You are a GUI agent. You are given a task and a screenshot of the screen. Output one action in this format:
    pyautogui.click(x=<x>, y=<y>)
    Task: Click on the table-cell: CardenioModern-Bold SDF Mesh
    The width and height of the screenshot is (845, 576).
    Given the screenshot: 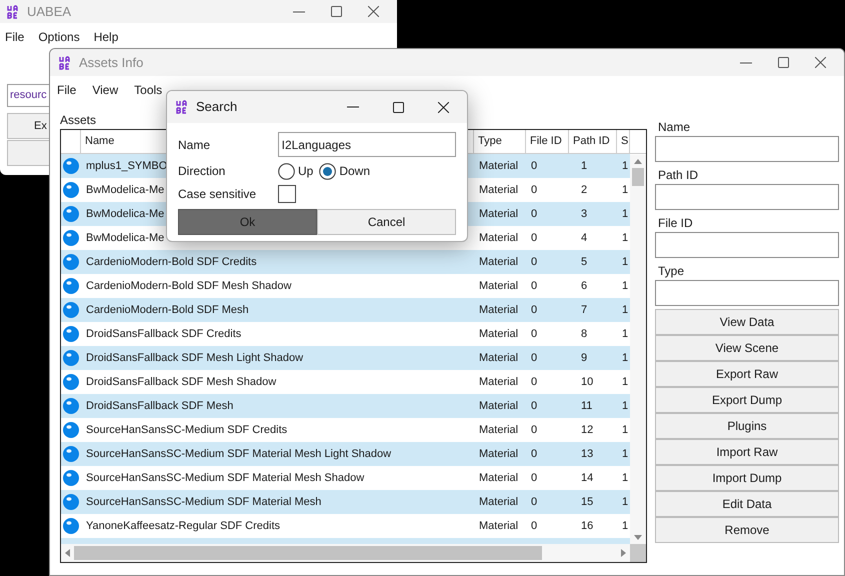 What is the action you would take?
    pyautogui.click(x=167, y=310)
    